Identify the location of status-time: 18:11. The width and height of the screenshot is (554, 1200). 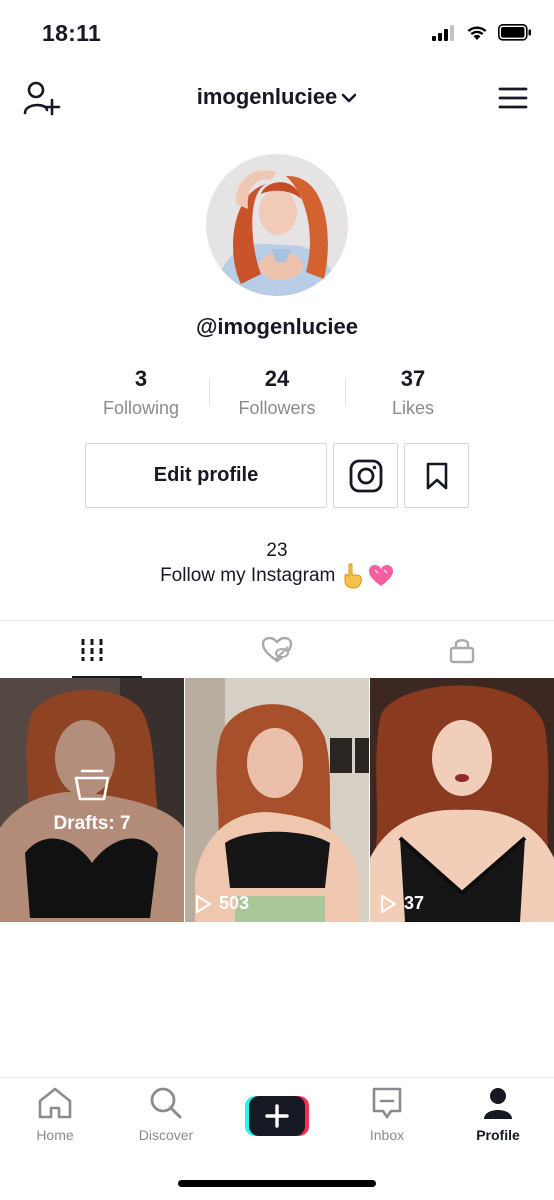
(72, 33).